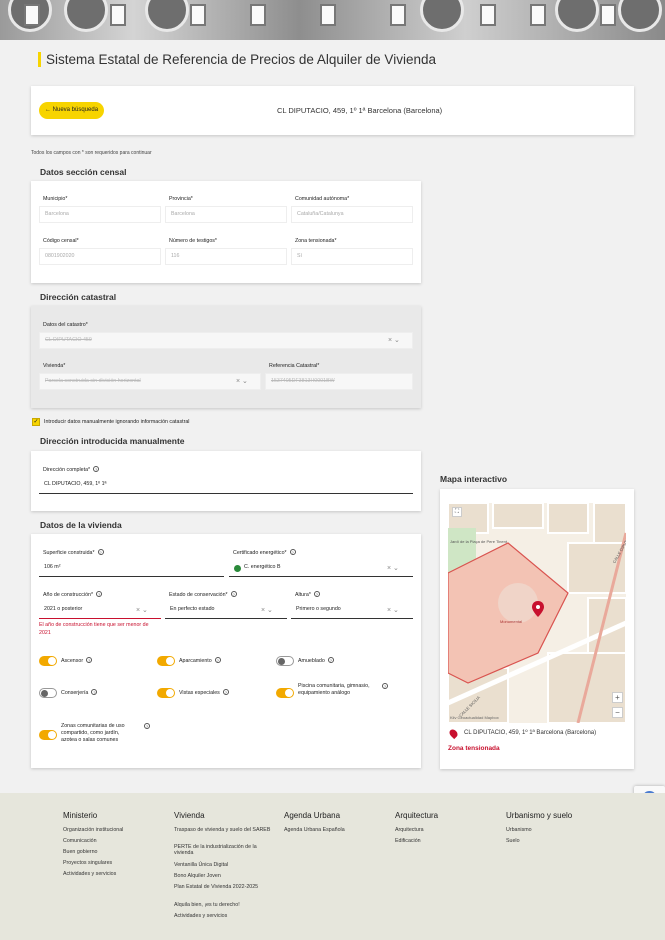 The image size is (665, 940). What do you see at coordinates (100, 256) in the screenshot?
I see `codigo-field: 0801902020` at bounding box center [100, 256].